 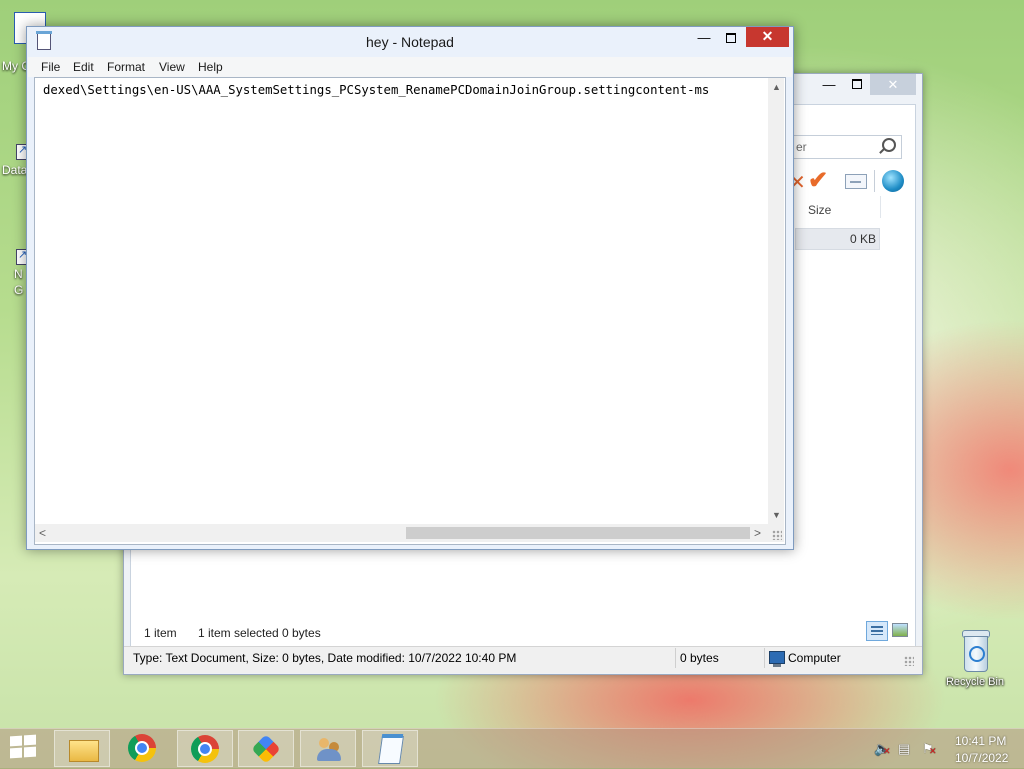 I want to click on taskbar-file-explorer, so click(x=82, y=748).